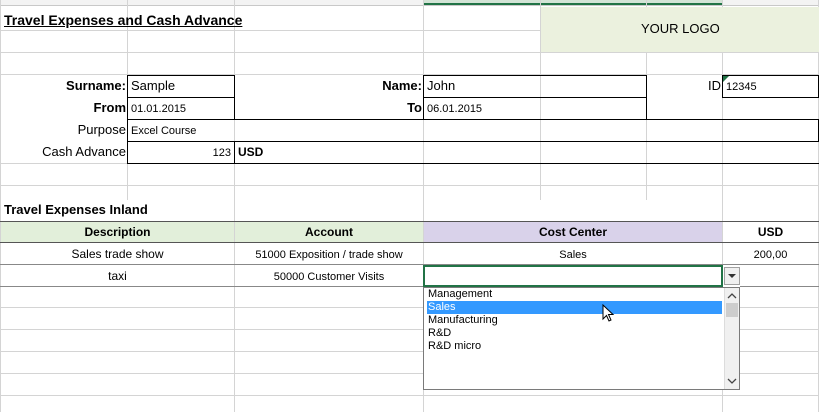  I want to click on row1-account: 51000 Exposition / trade show, so click(329, 255).